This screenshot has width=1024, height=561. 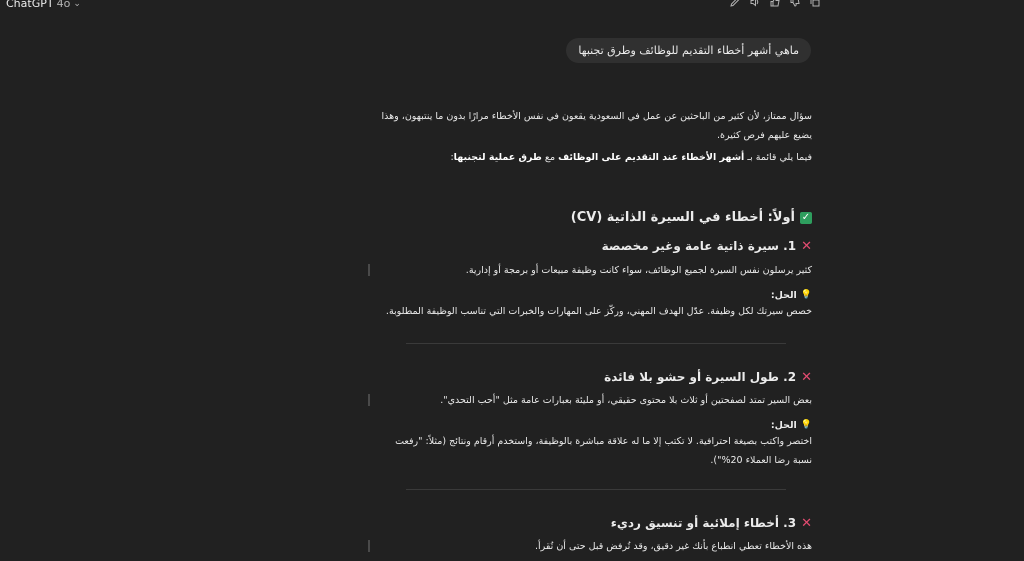 I want to click on edit-icon, so click(x=735, y=4).